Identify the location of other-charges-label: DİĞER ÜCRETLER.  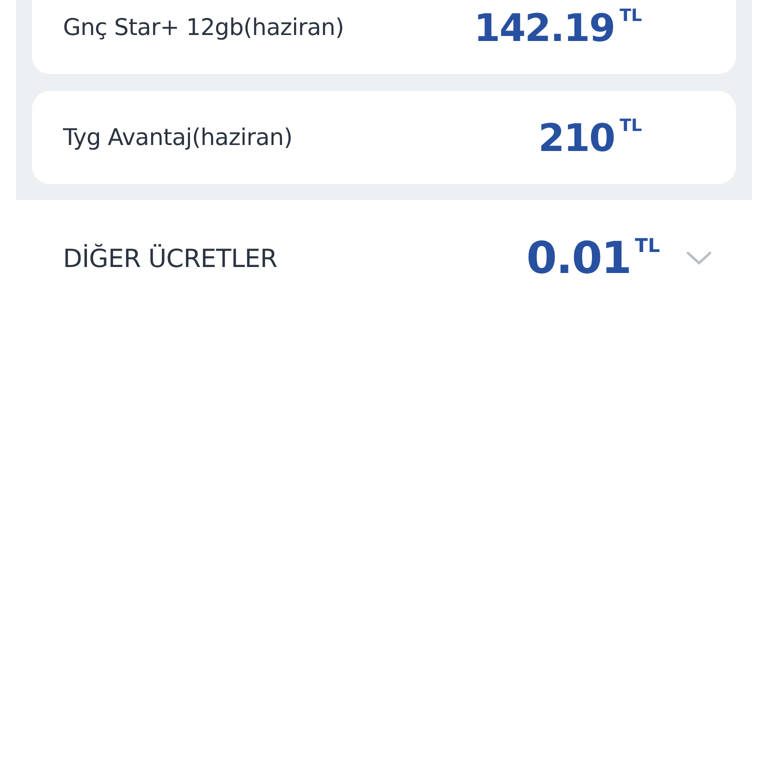
(170, 258).